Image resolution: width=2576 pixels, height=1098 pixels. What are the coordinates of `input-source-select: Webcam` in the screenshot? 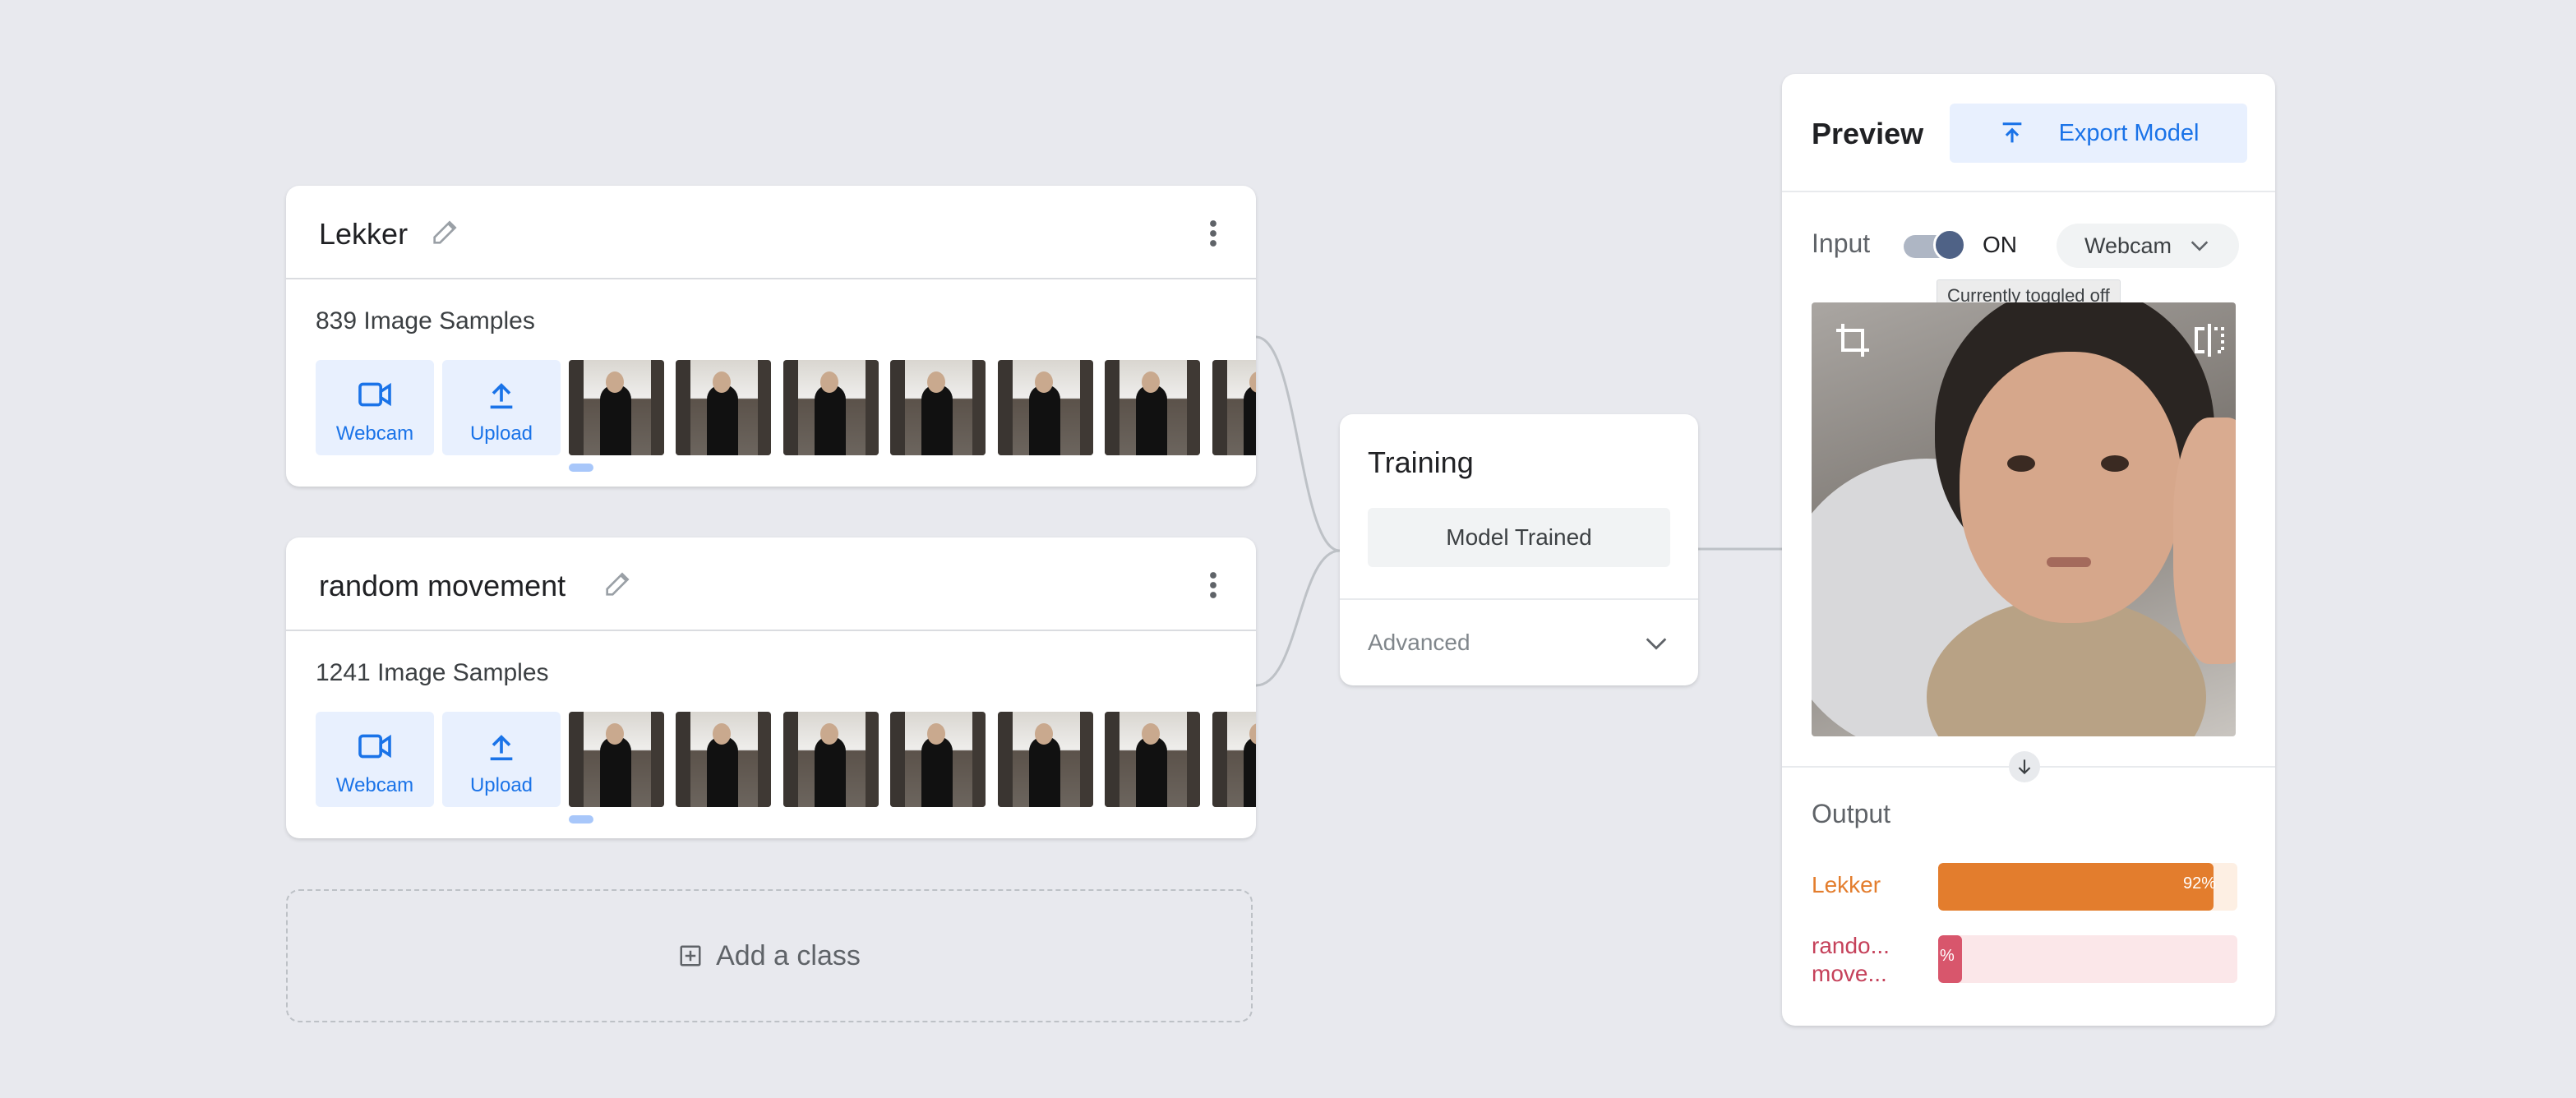 It's located at (2148, 246).